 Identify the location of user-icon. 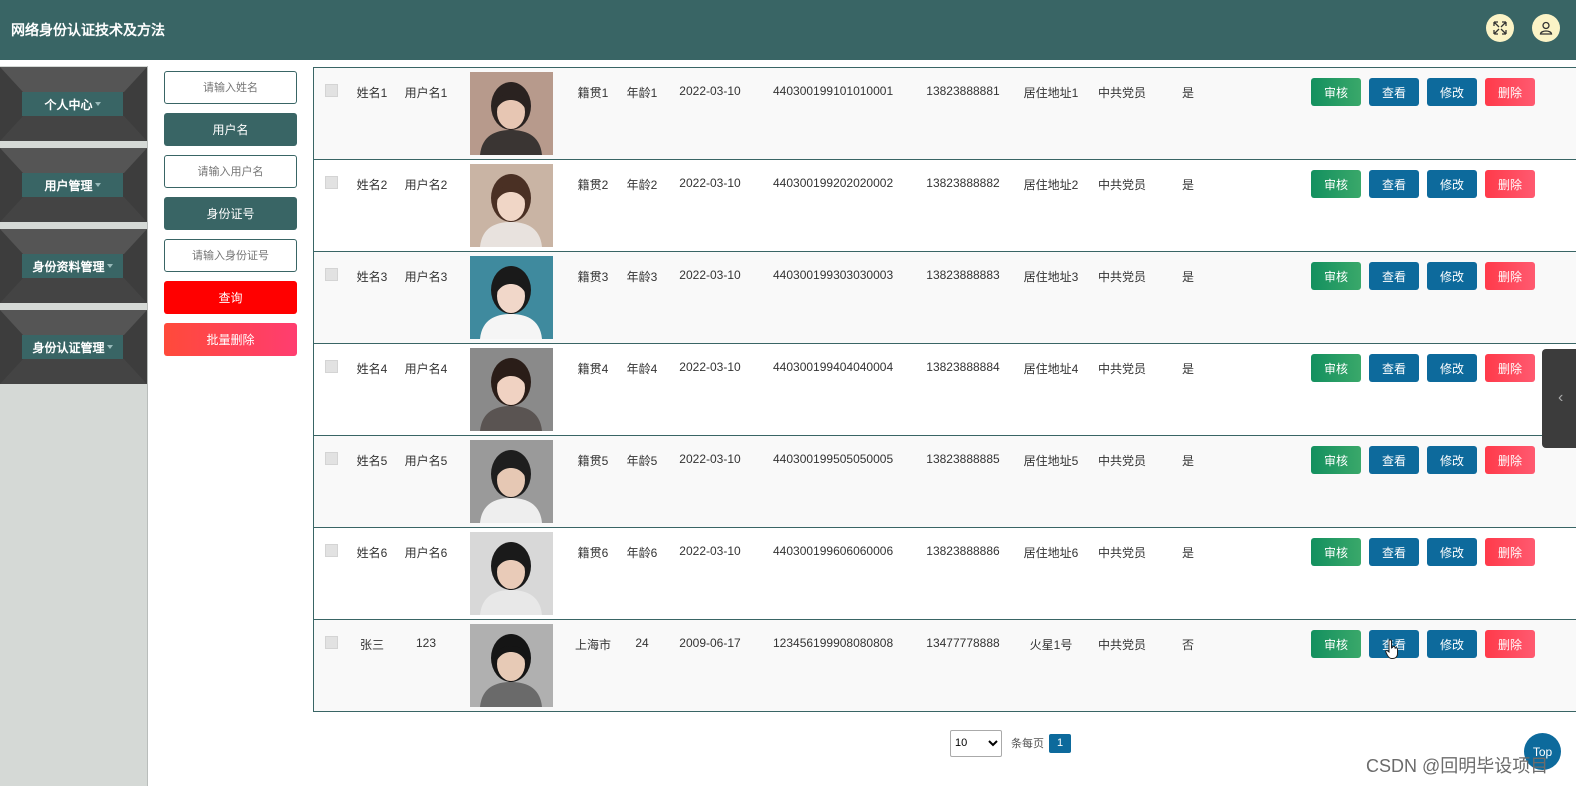
(1546, 28).